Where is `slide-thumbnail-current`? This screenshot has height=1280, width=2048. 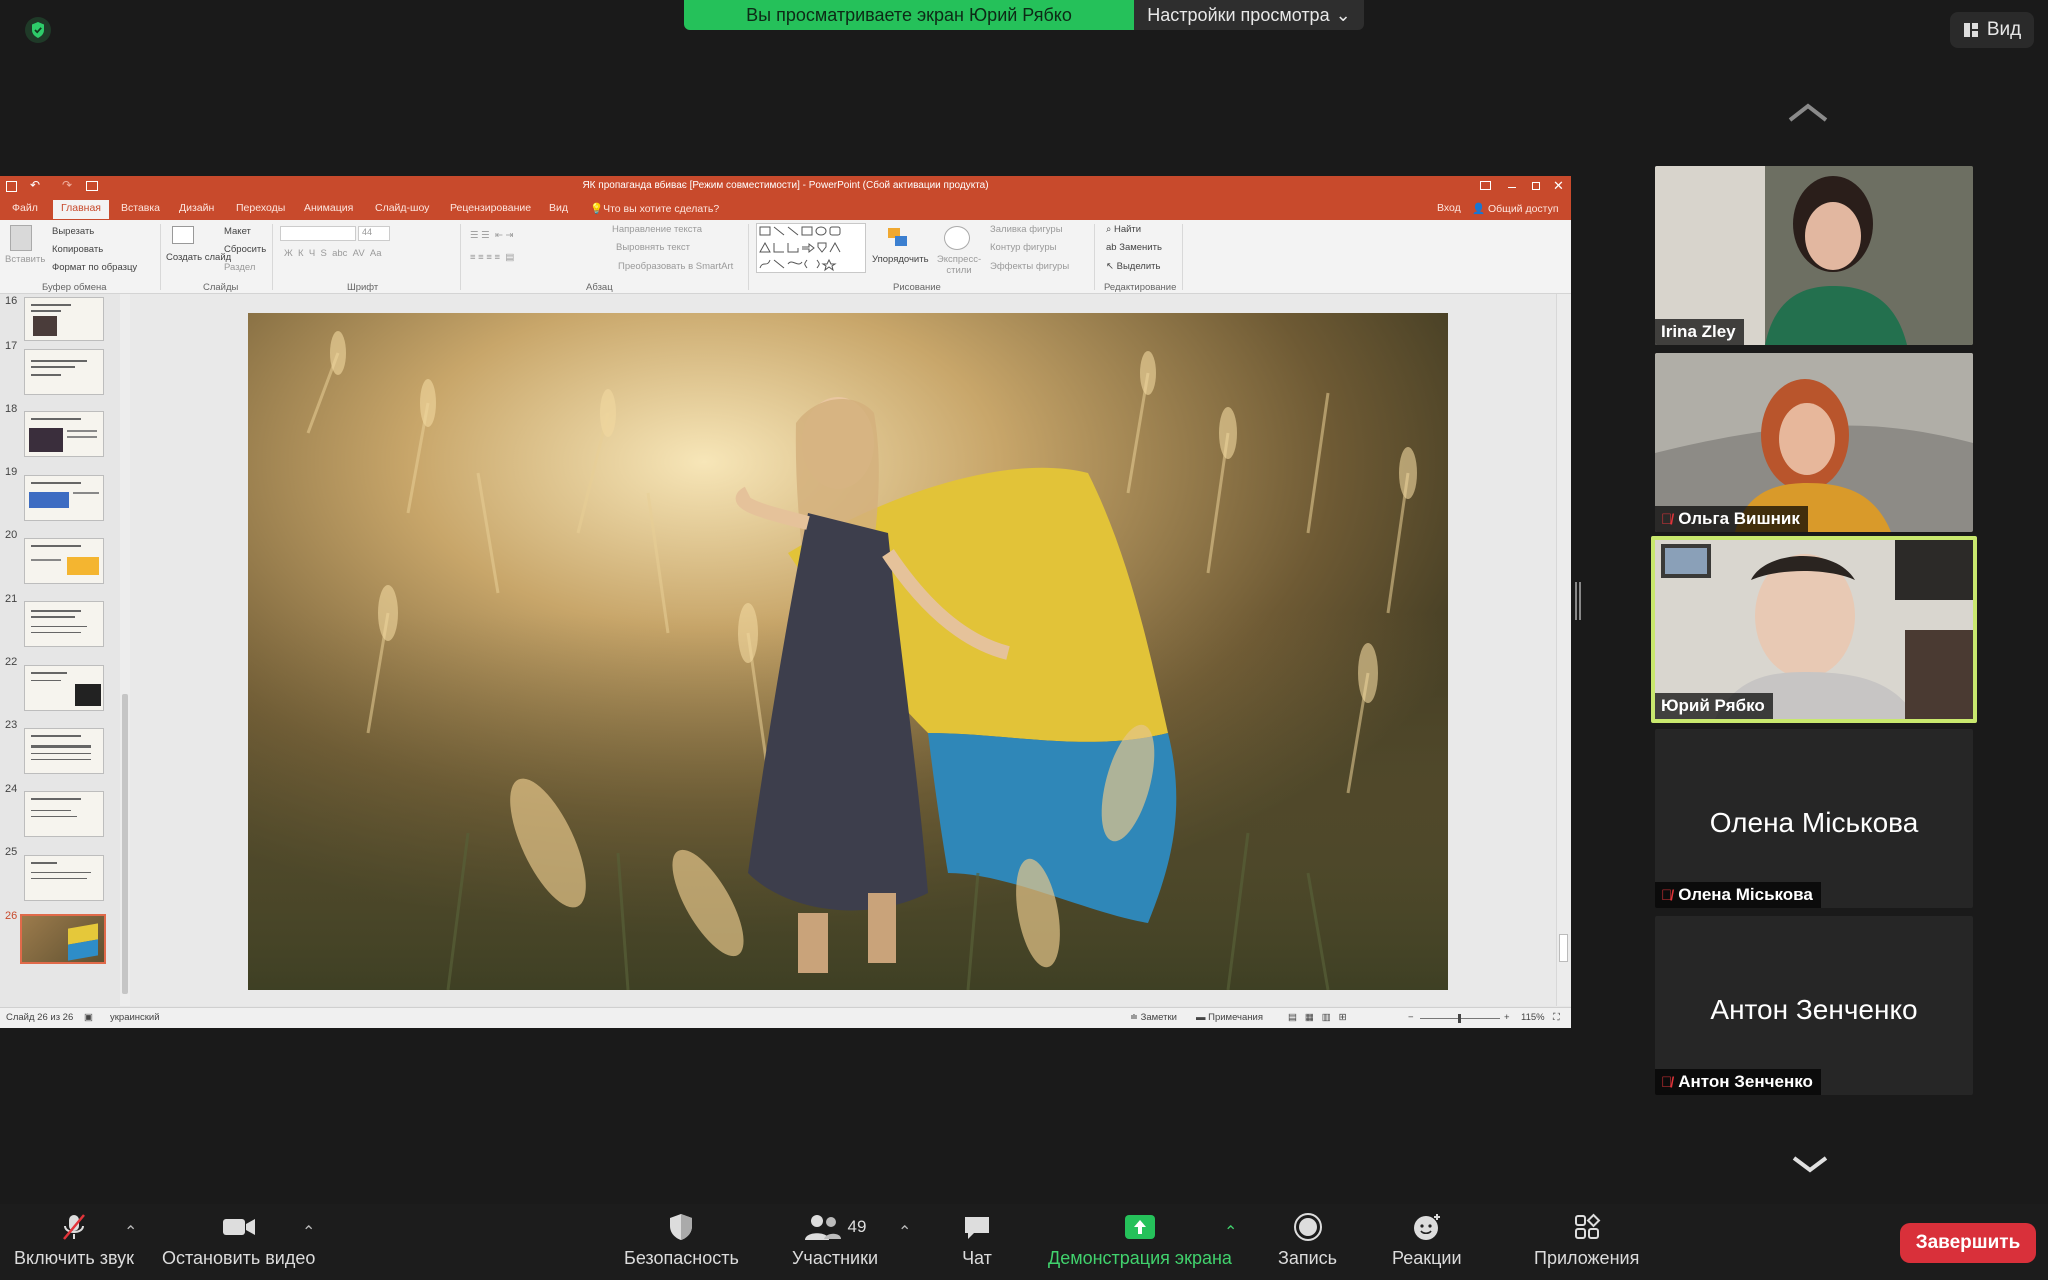 slide-thumbnail-current is located at coordinates (63, 939).